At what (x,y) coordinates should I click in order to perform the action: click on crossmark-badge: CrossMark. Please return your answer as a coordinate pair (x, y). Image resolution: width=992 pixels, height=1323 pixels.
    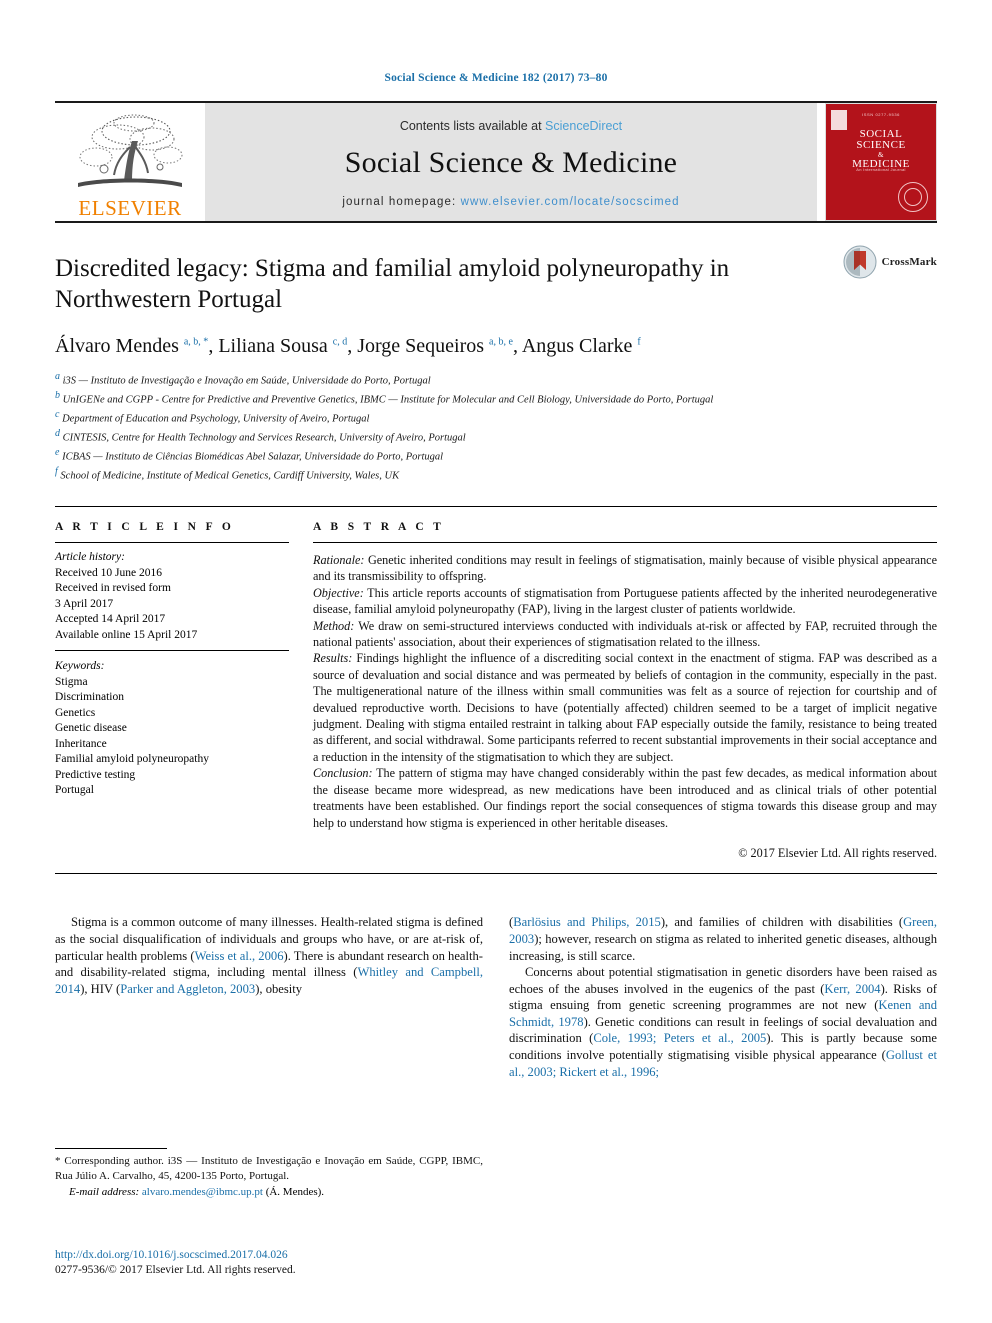
    Looking at the image, I should click on (890, 262).